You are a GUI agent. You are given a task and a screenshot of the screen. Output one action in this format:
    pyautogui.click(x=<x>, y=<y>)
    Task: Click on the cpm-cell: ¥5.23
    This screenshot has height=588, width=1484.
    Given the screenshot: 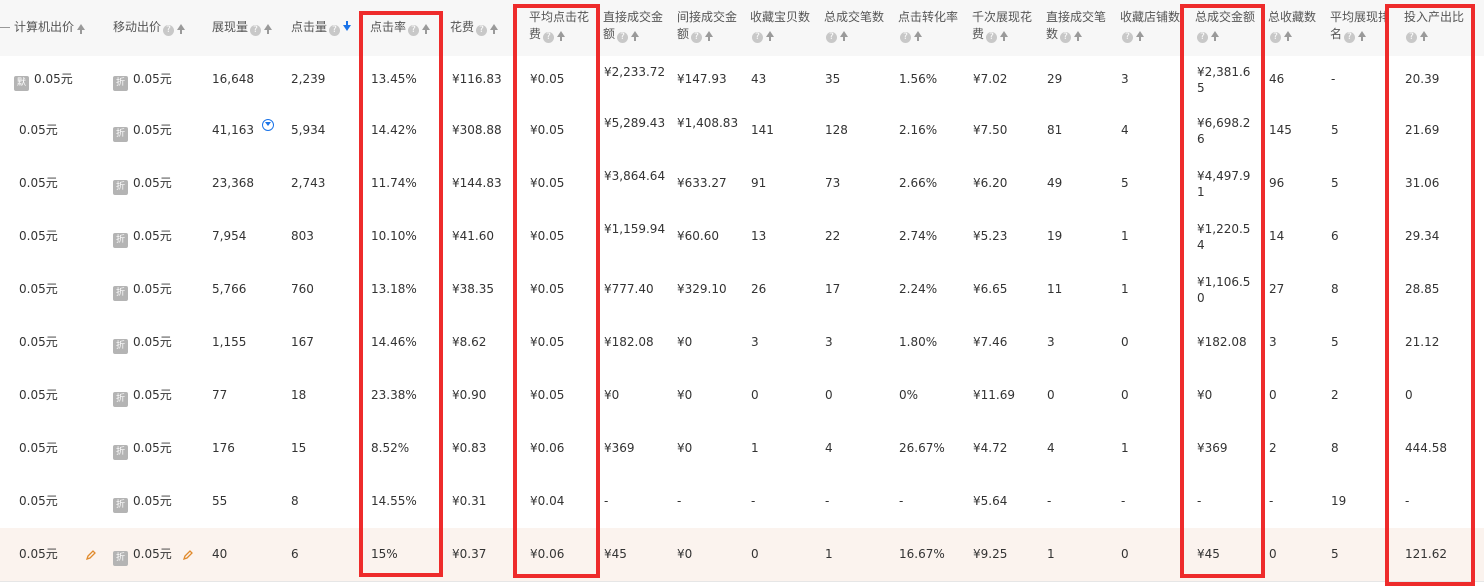 What is the action you would take?
    pyautogui.click(x=990, y=236)
    